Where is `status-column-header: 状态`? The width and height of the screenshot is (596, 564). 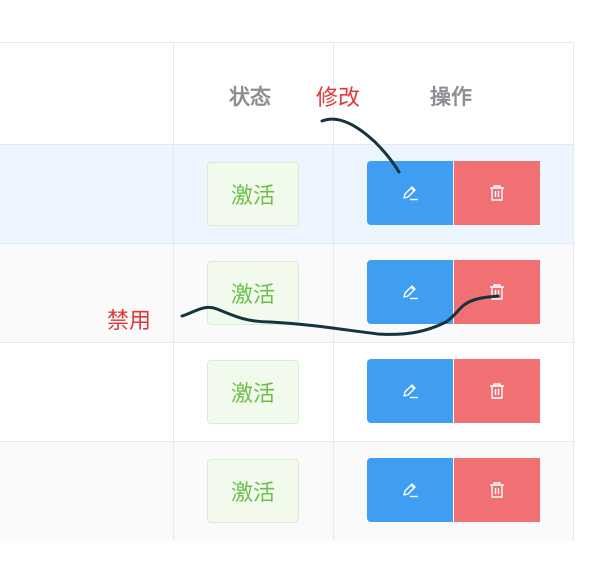
status-column-header: 状态 is located at coordinates (250, 97).